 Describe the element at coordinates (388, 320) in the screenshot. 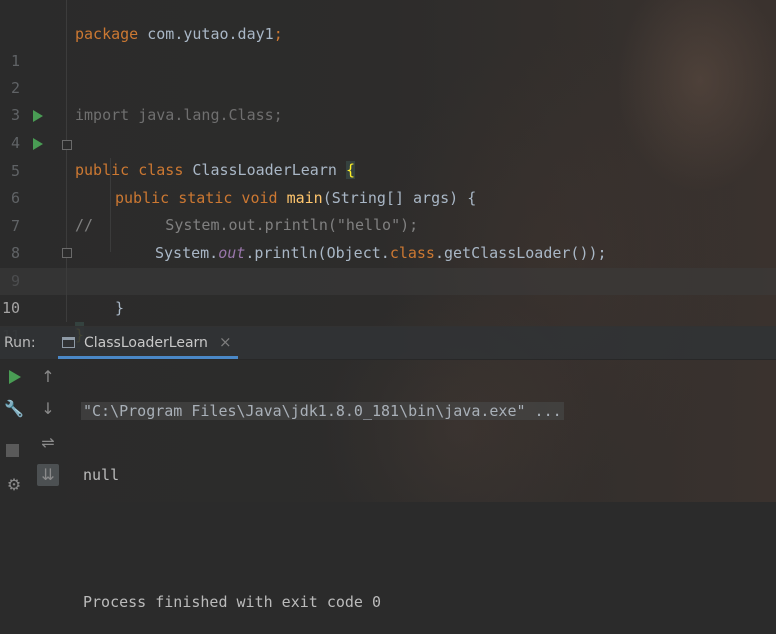

I see `code-line: 11` at that location.